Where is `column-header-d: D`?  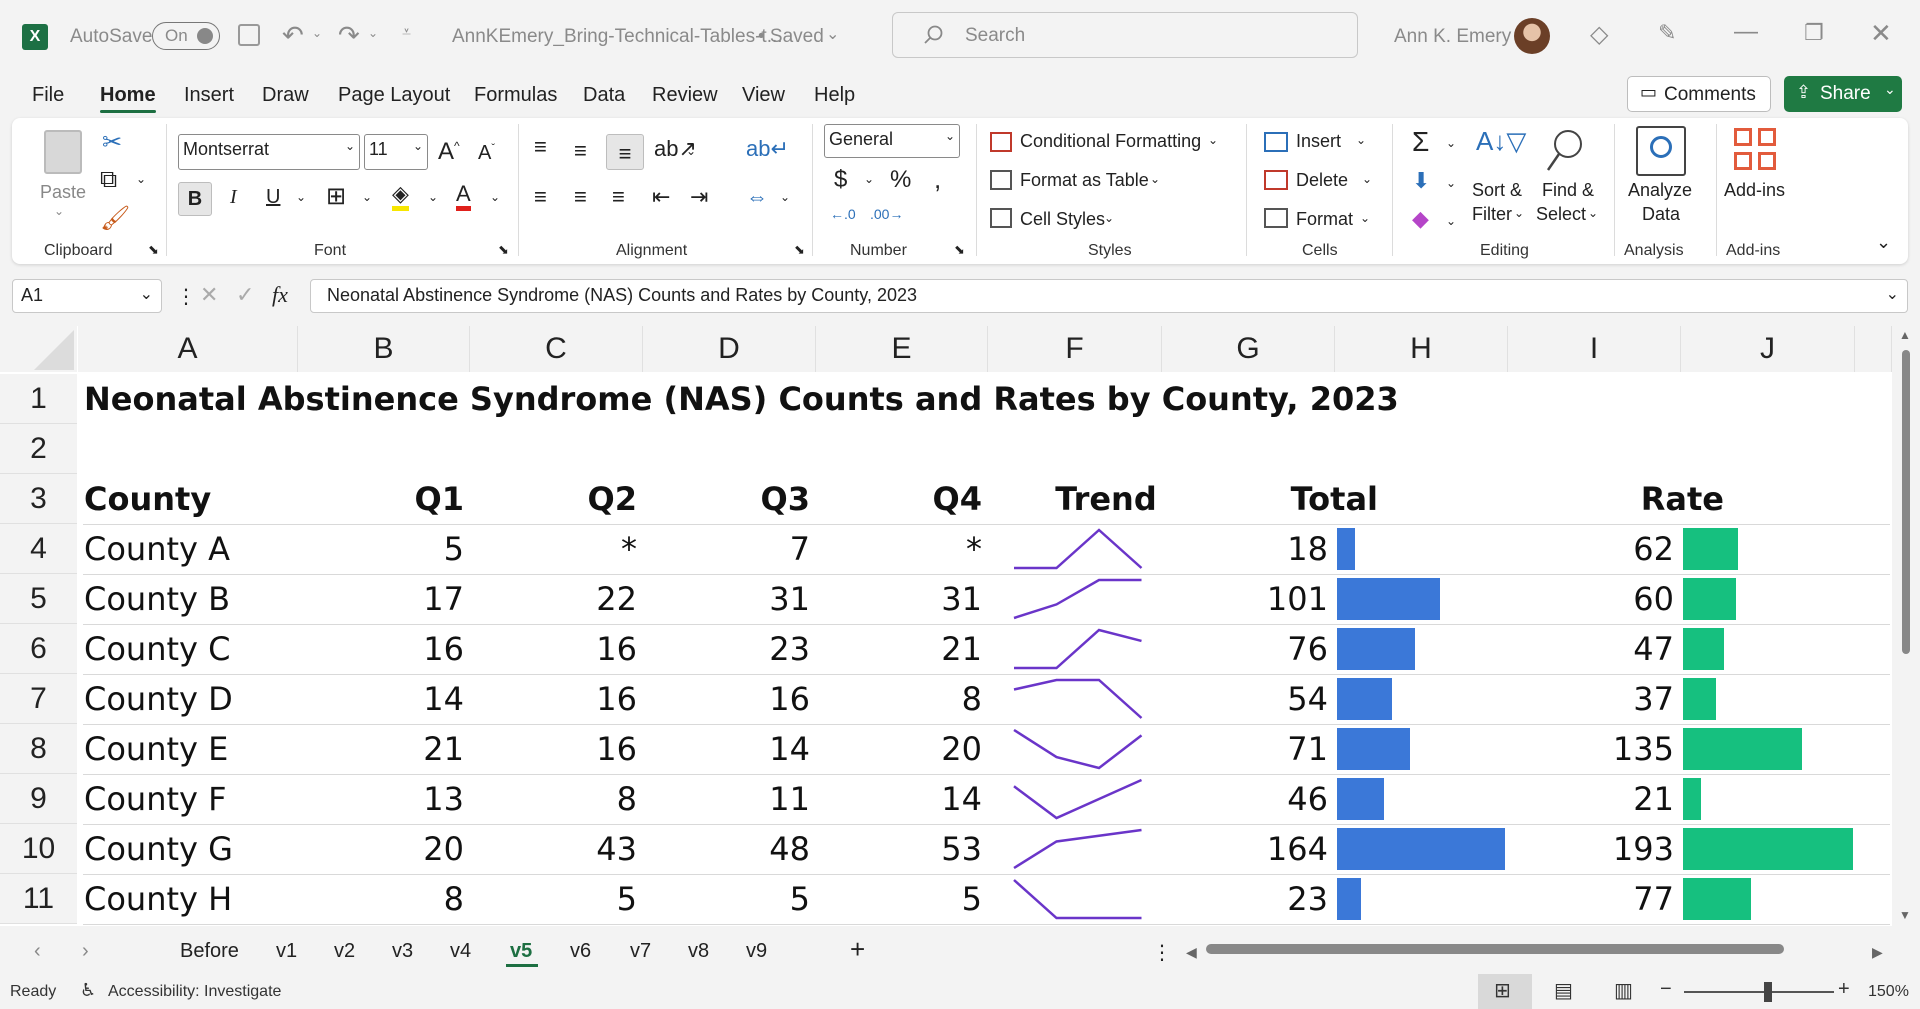 column-header-d: D is located at coordinates (729, 349).